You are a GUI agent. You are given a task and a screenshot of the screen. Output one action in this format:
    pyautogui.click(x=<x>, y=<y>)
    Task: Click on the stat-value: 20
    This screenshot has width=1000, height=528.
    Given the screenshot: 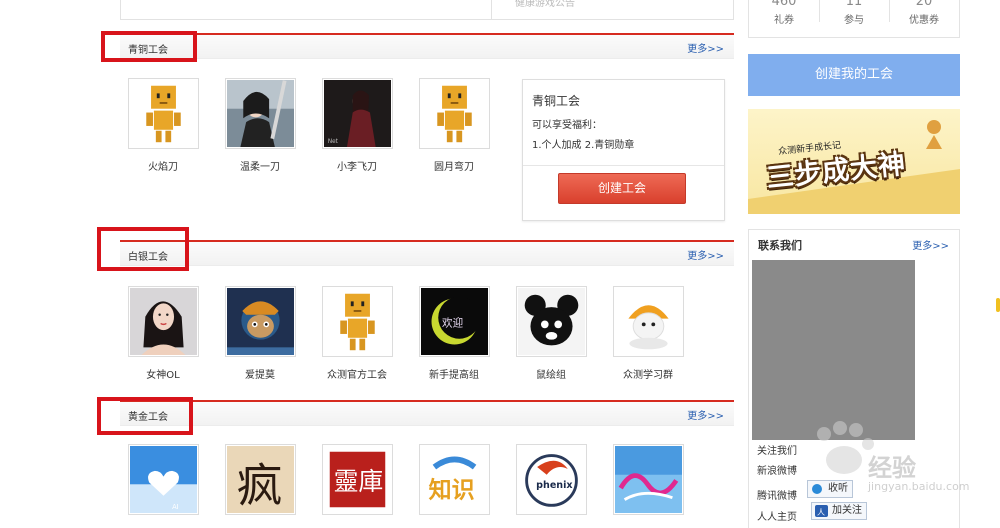 What is the action you would take?
    pyautogui.click(x=924, y=4)
    